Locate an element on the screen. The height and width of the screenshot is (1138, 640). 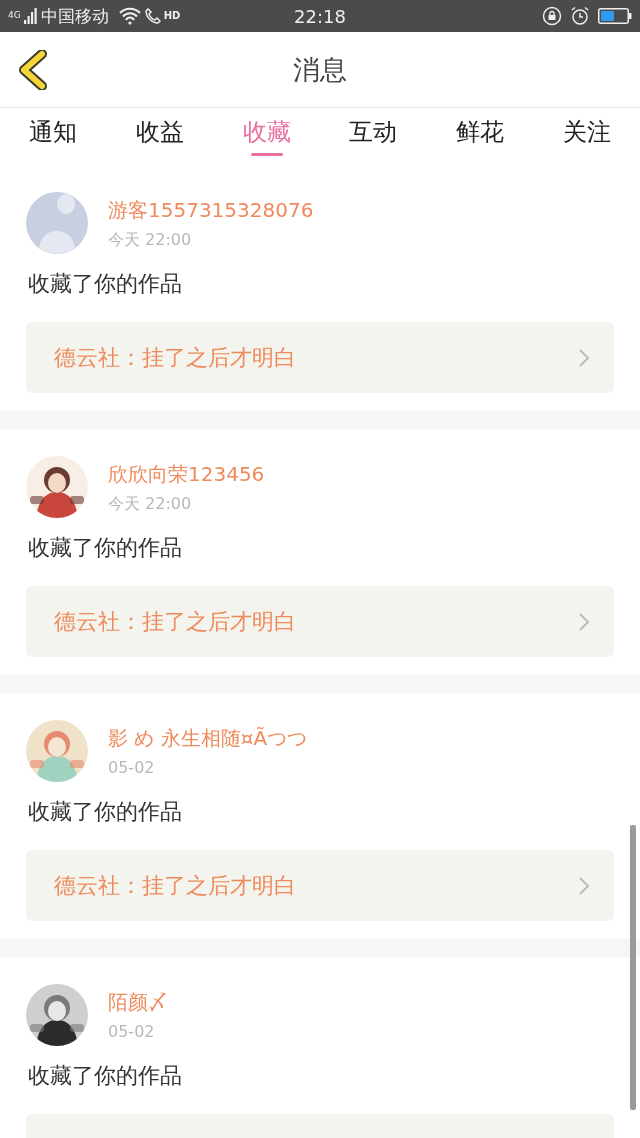
user-name: 影 め 永生相随¤Ãつつ is located at coordinates (208, 738).